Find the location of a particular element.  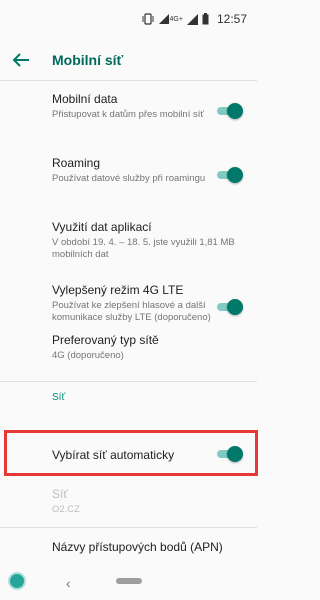

status-bar: 4G+ 12:57 is located at coordinates (128, 20).